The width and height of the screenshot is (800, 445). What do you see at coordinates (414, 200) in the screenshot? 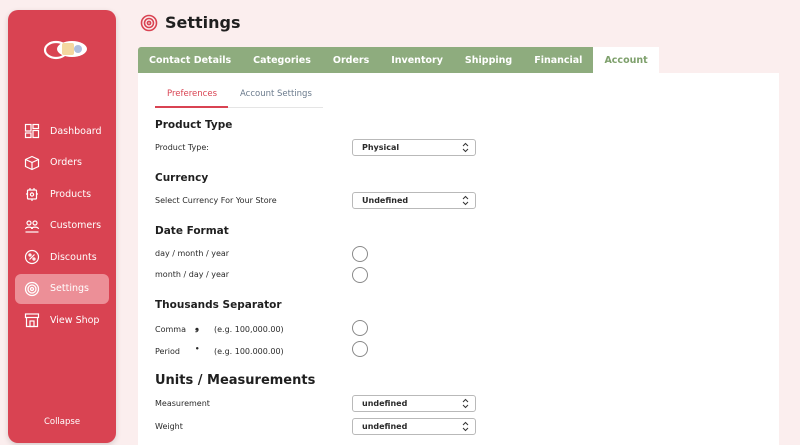
I see `currency-select: Undefined` at bounding box center [414, 200].